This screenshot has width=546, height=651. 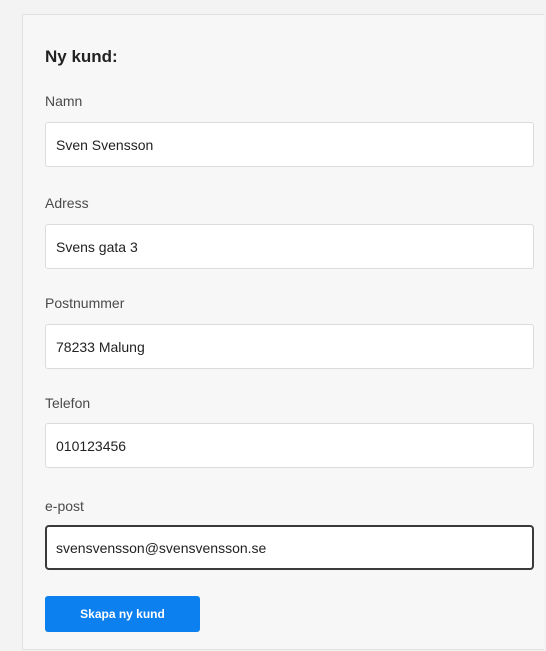 What do you see at coordinates (289, 246) in the screenshot?
I see `address-field` at bounding box center [289, 246].